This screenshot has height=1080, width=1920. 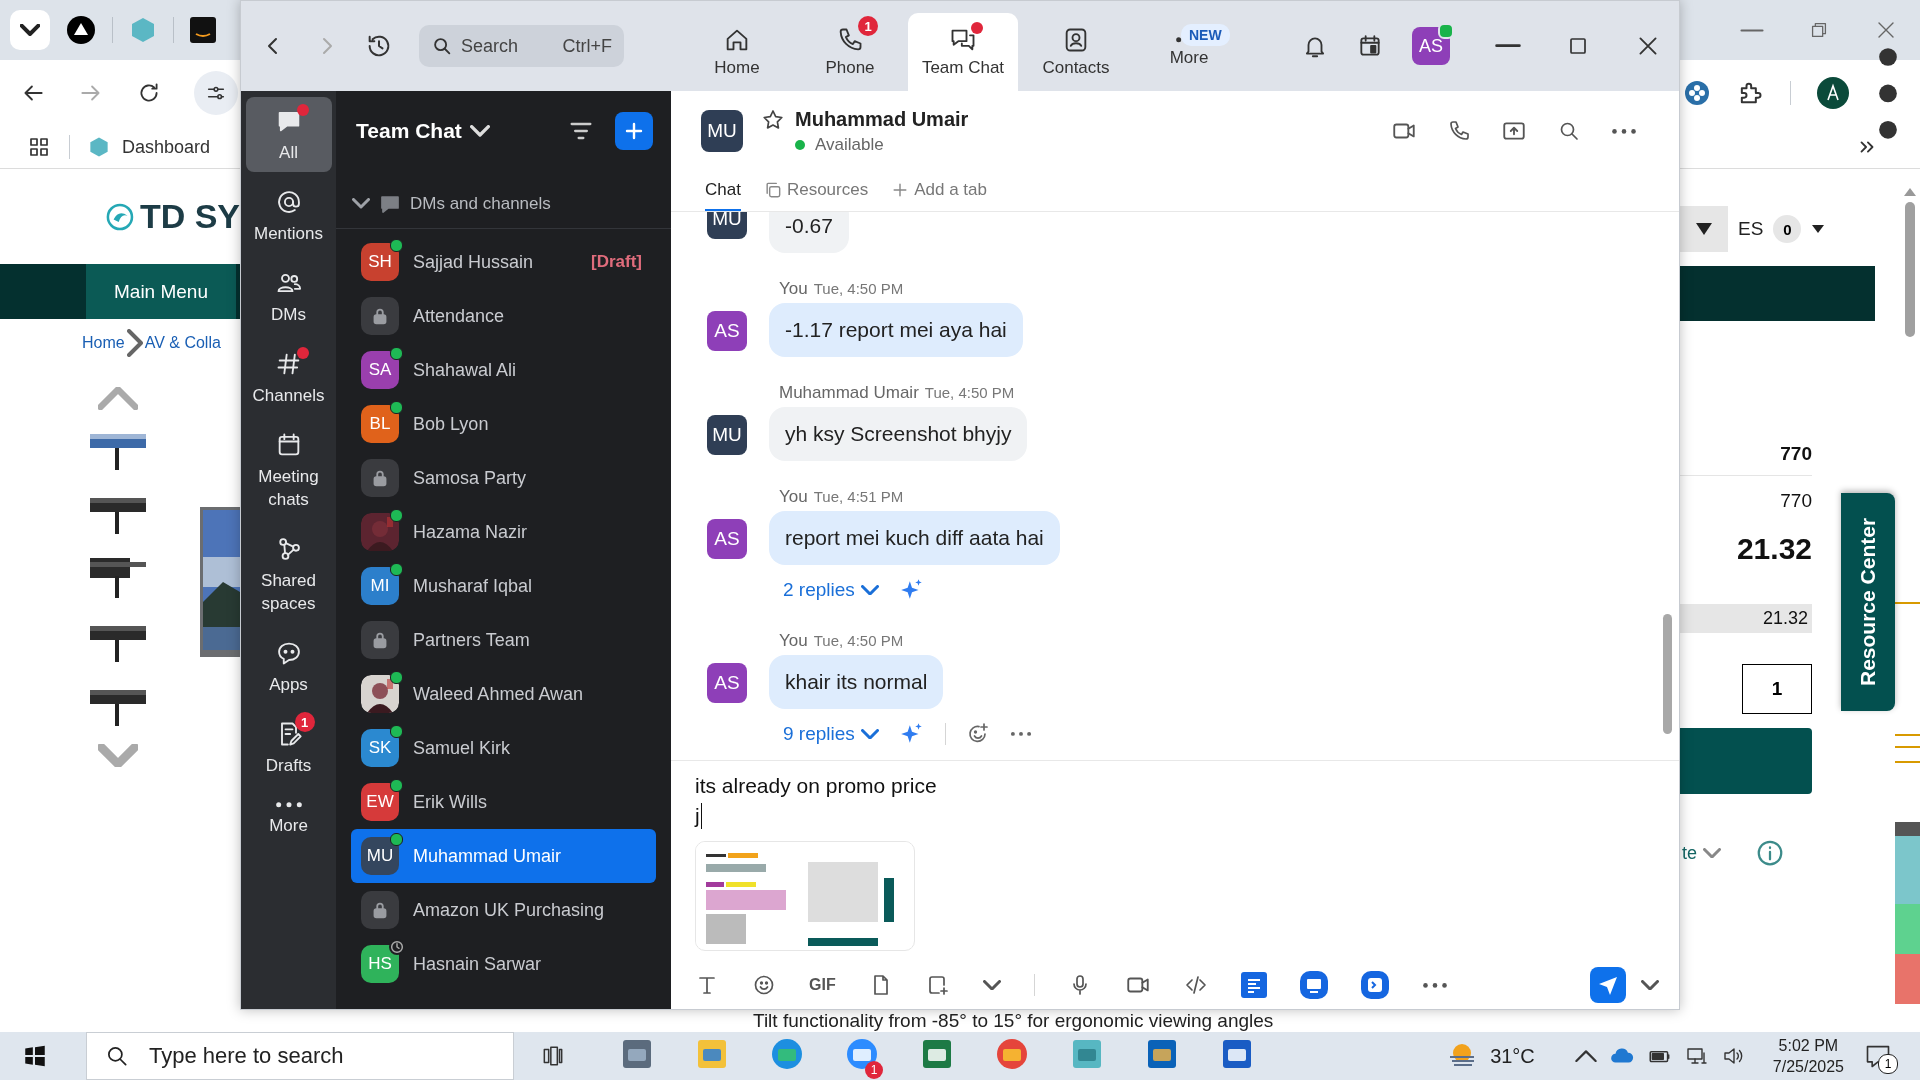 I want to click on sidebar-item: DMs, so click(x=288, y=296).